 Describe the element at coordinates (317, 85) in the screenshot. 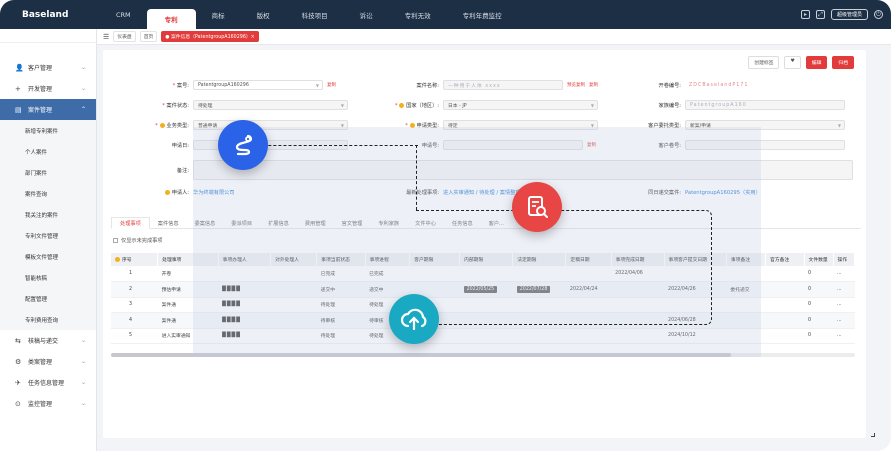

I see `chevron-down-icon: ▼` at that location.